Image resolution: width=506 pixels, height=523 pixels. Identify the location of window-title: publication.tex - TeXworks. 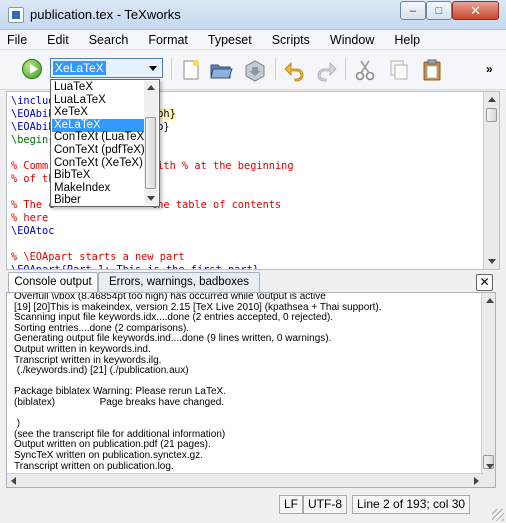
(105, 14).